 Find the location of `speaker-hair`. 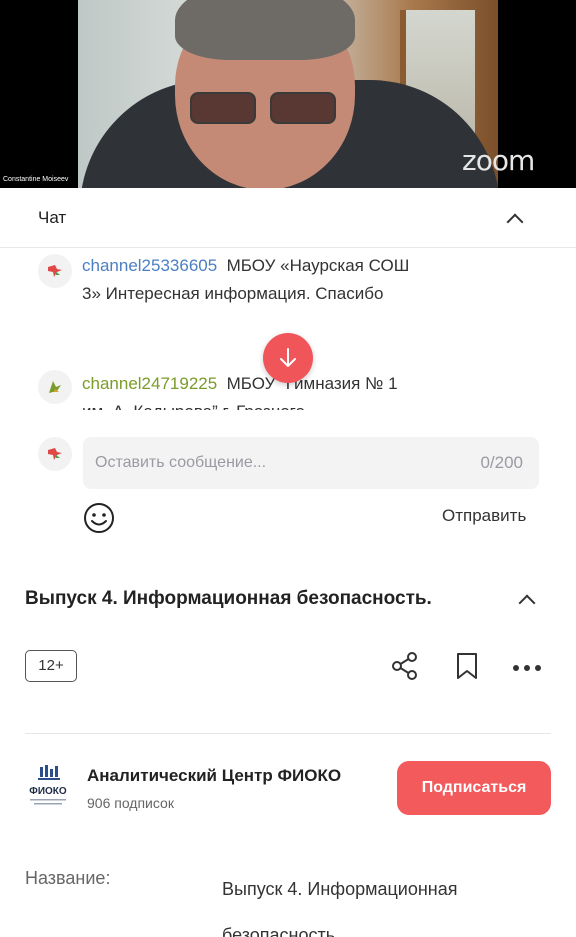

speaker-hair is located at coordinates (265, 30).